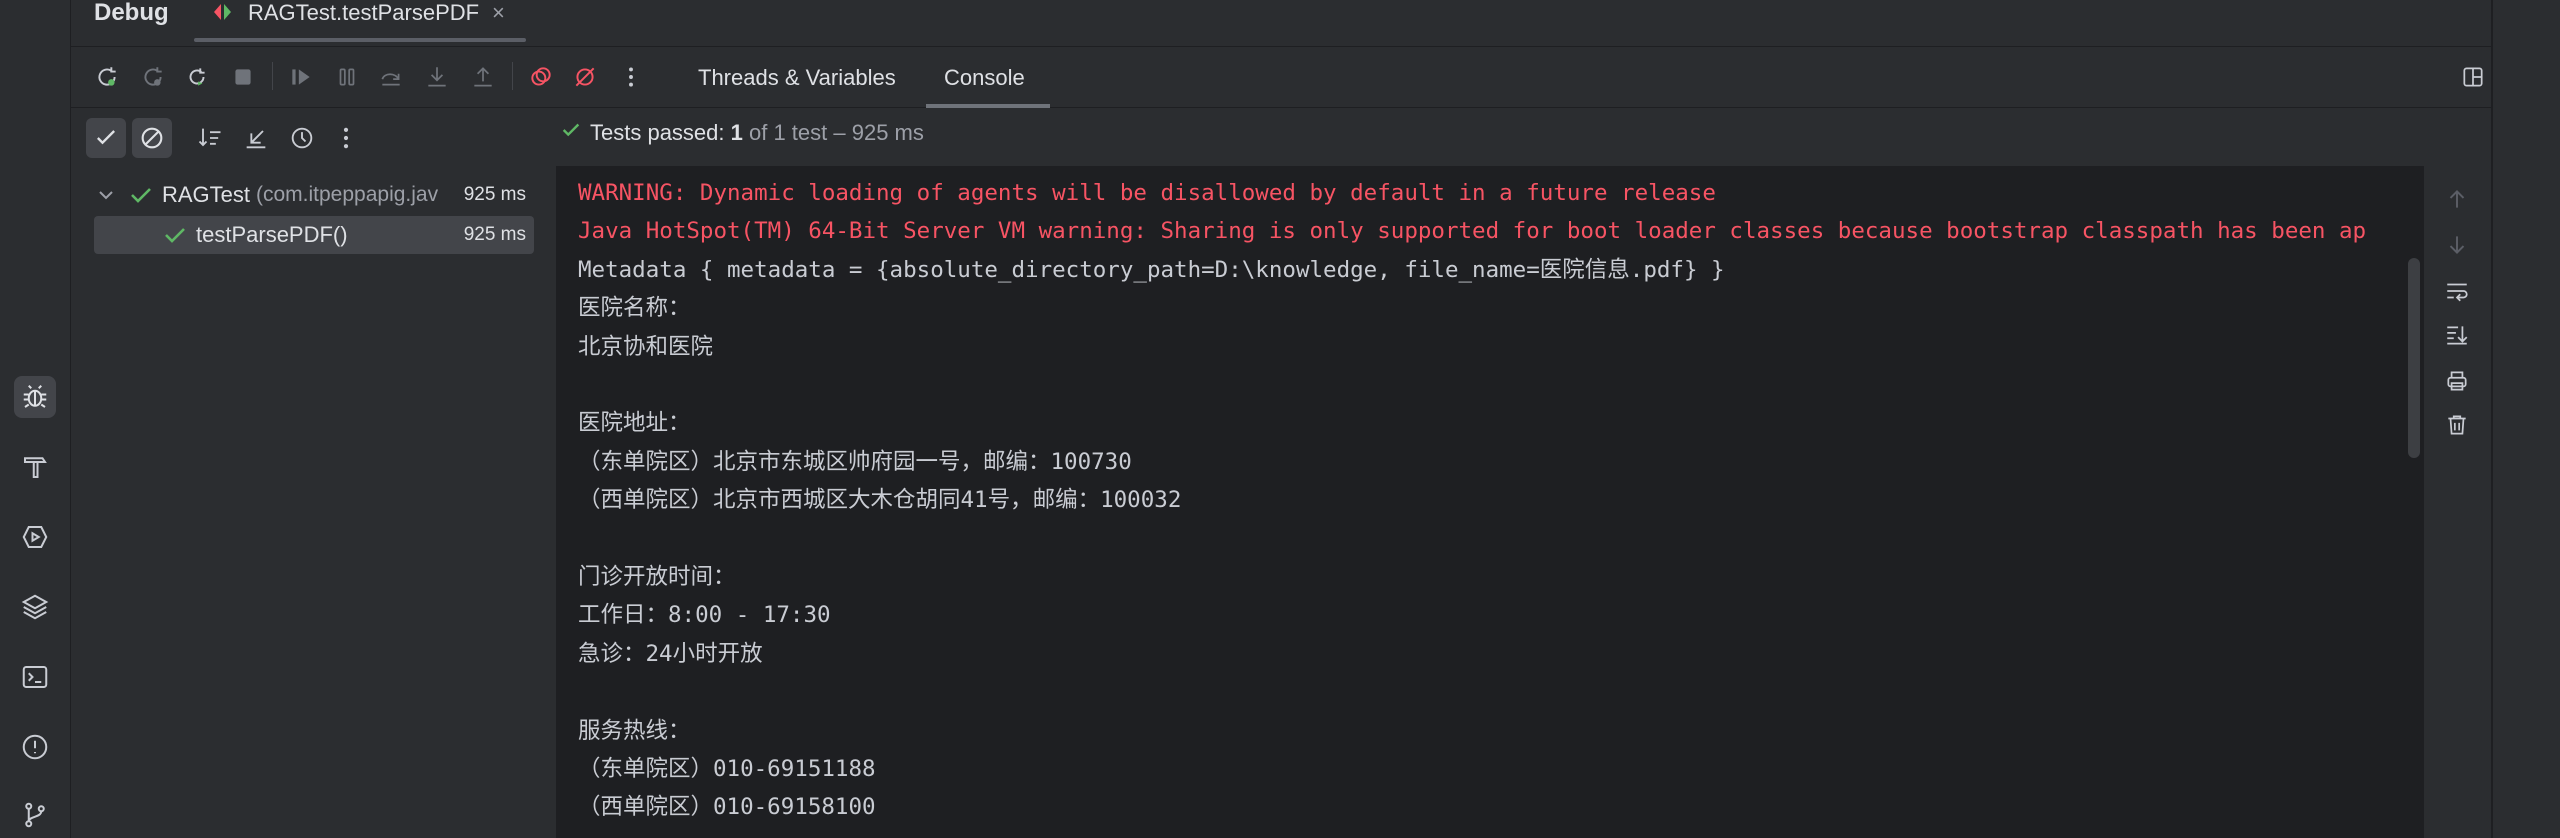 The height and width of the screenshot is (838, 2560). What do you see at coordinates (2457, 381) in the screenshot?
I see `print-icon` at bounding box center [2457, 381].